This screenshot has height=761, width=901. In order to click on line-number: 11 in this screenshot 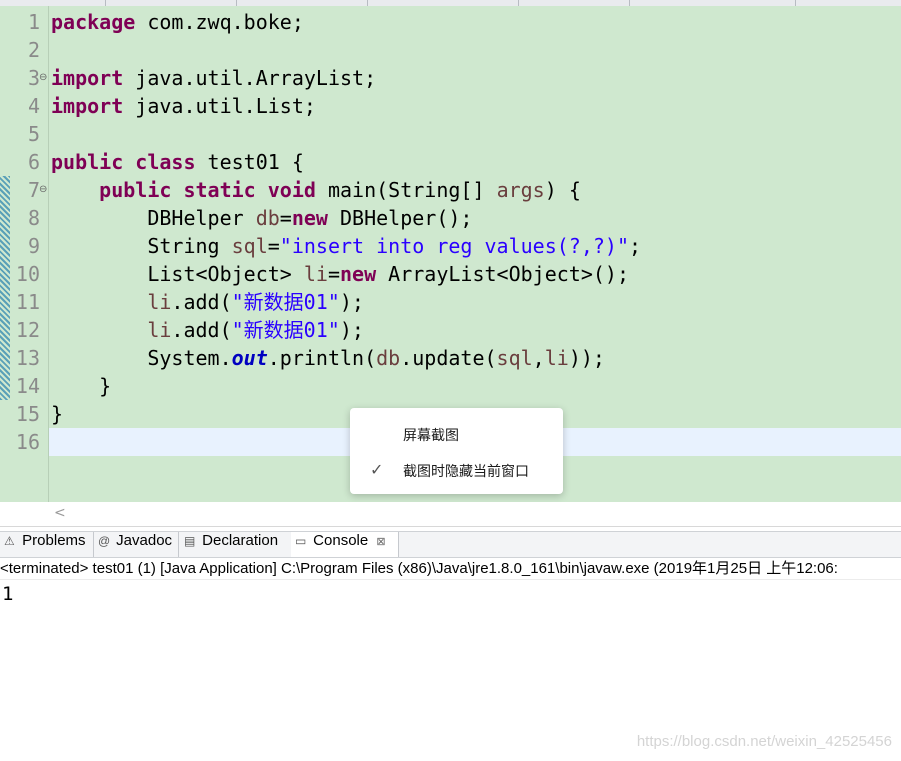, I will do `click(27, 302)`.